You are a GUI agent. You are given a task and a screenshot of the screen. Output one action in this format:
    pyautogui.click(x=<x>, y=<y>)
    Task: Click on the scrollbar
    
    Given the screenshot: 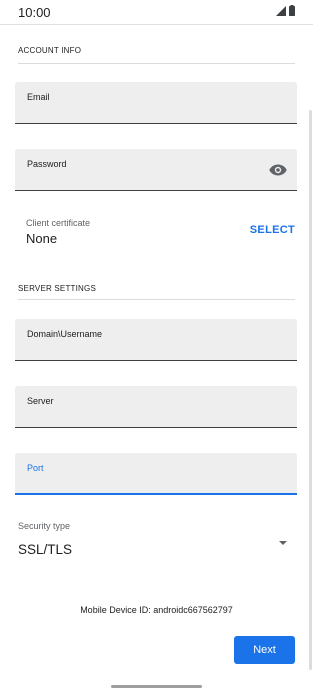 What is the action you would take?
    pyautogui.click(x=310, y=390)
    